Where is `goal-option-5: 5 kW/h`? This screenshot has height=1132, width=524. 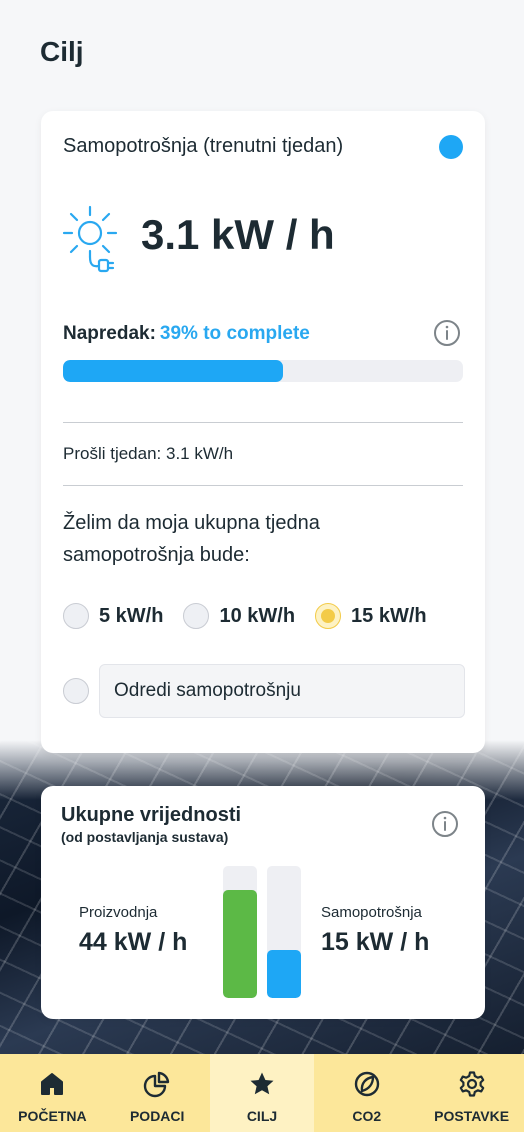 goal-option-5: 5 kW/h is located at coordinates (113, 616).